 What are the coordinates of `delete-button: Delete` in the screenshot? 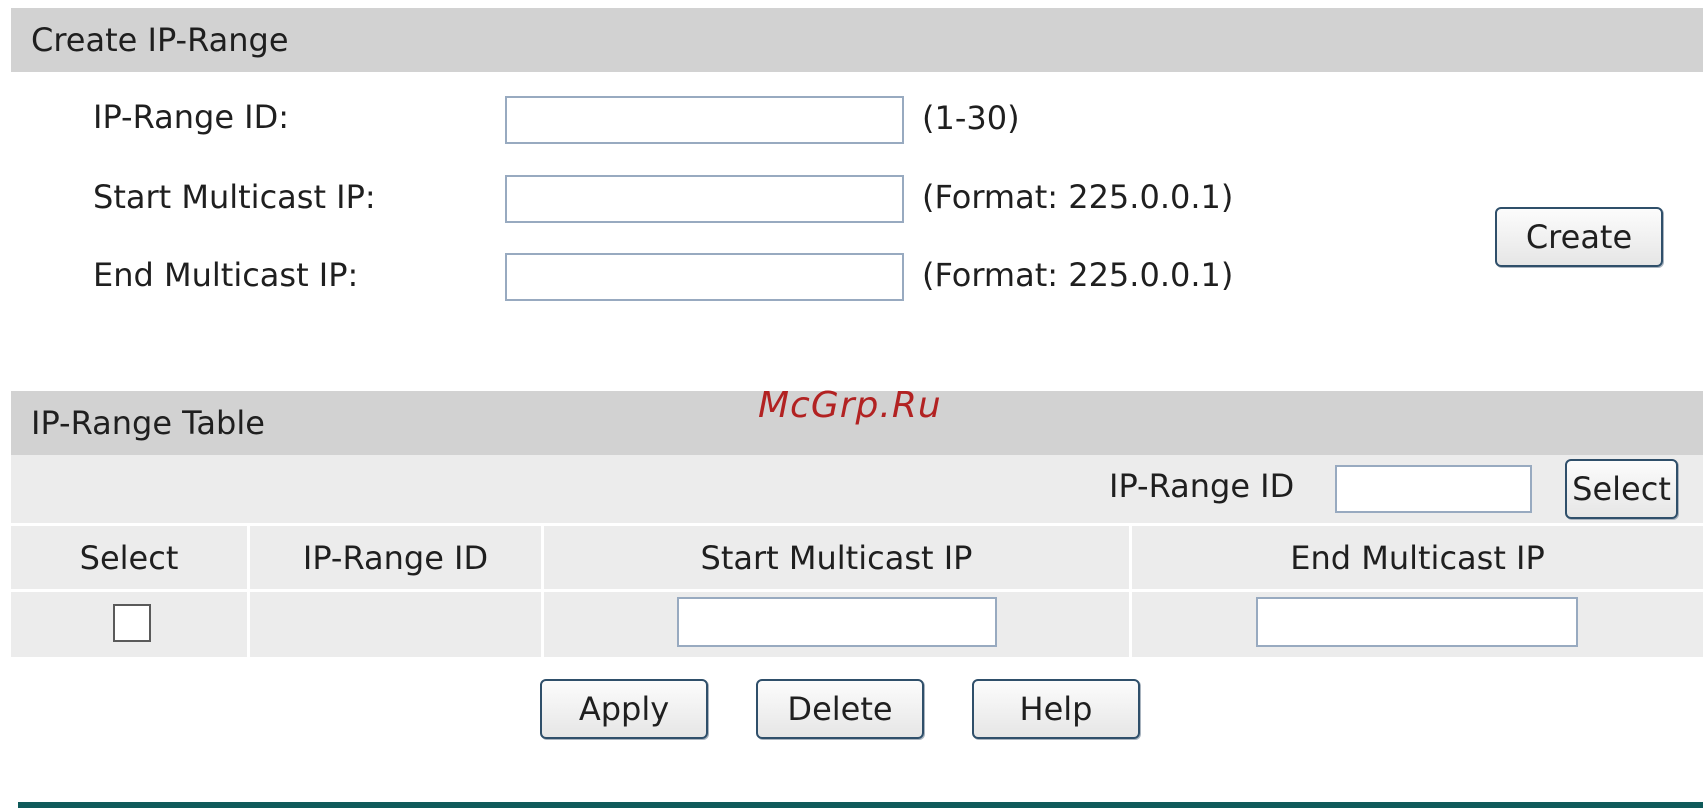 It's located at (840, 709).